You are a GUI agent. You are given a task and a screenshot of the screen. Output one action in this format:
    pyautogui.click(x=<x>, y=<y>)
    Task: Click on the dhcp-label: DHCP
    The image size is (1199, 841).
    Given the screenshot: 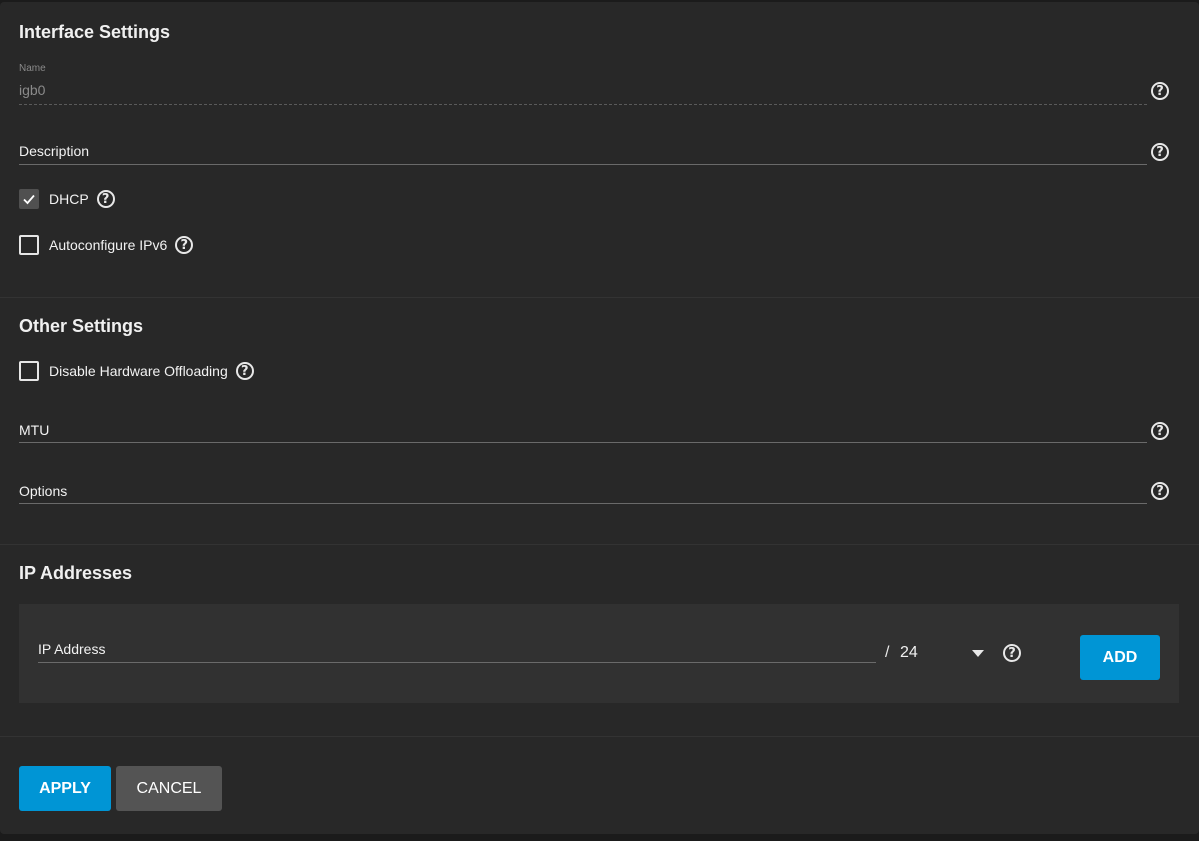 What is the action you would take?
    pyautogui.click(x=69, y=199)
    